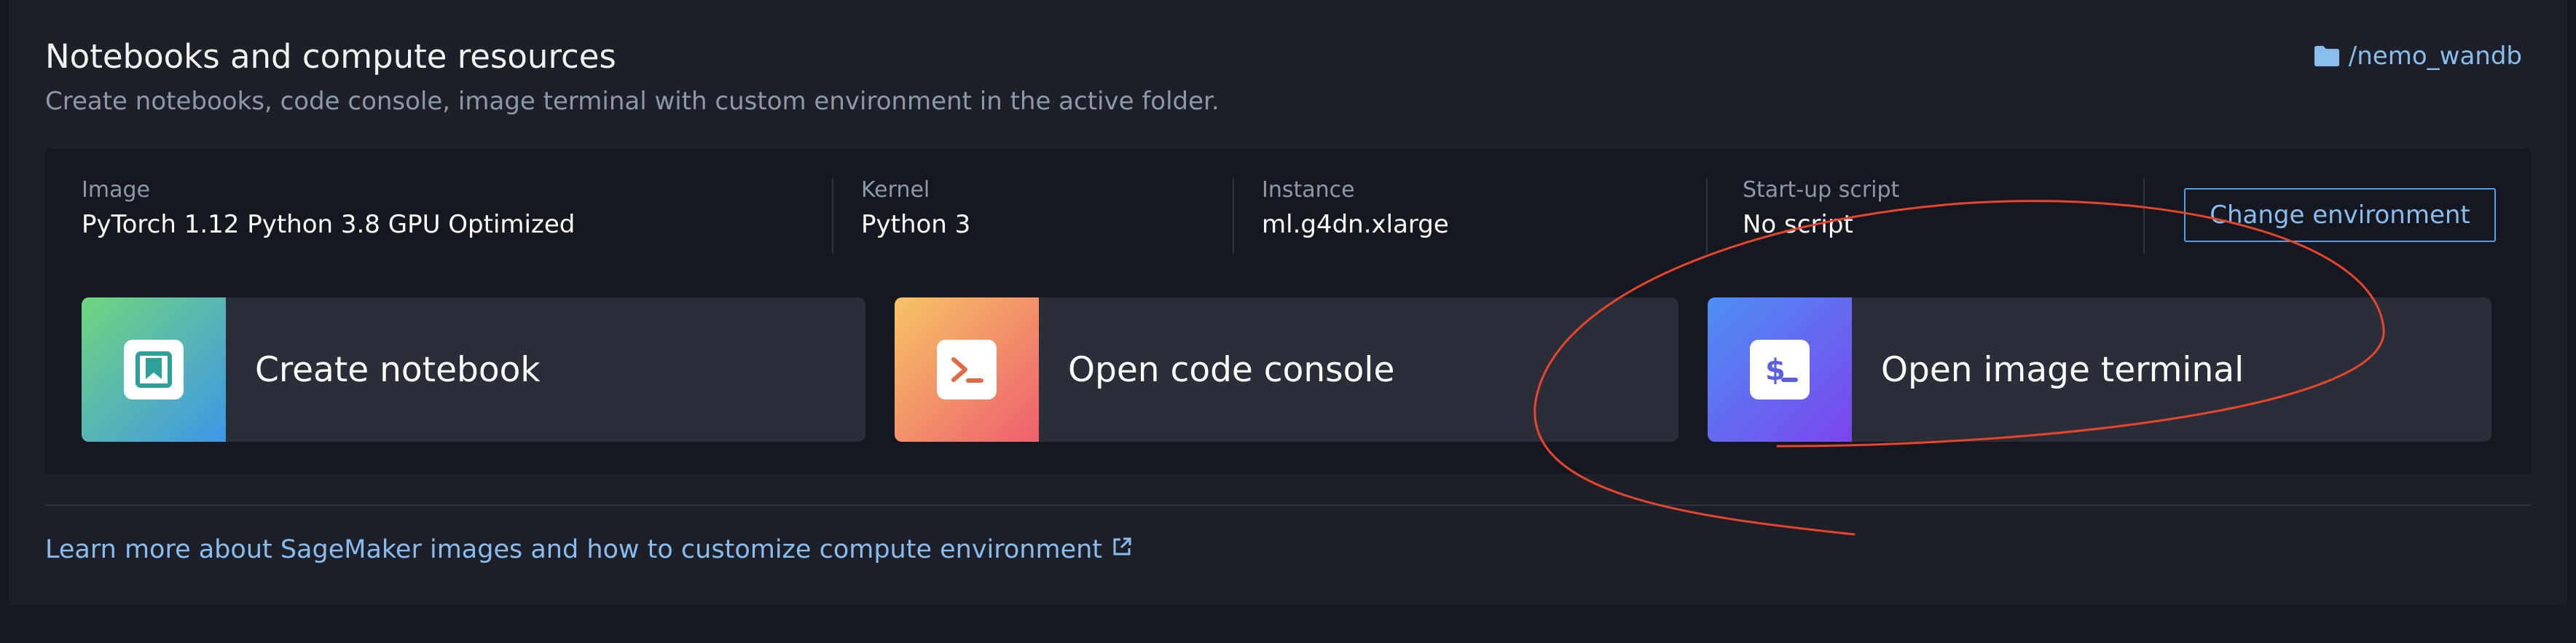 The image size is (2576, 643). Describe the element at coordinates (1231, 369) in the screenshot. I see `card-label: Open code console` at that location.